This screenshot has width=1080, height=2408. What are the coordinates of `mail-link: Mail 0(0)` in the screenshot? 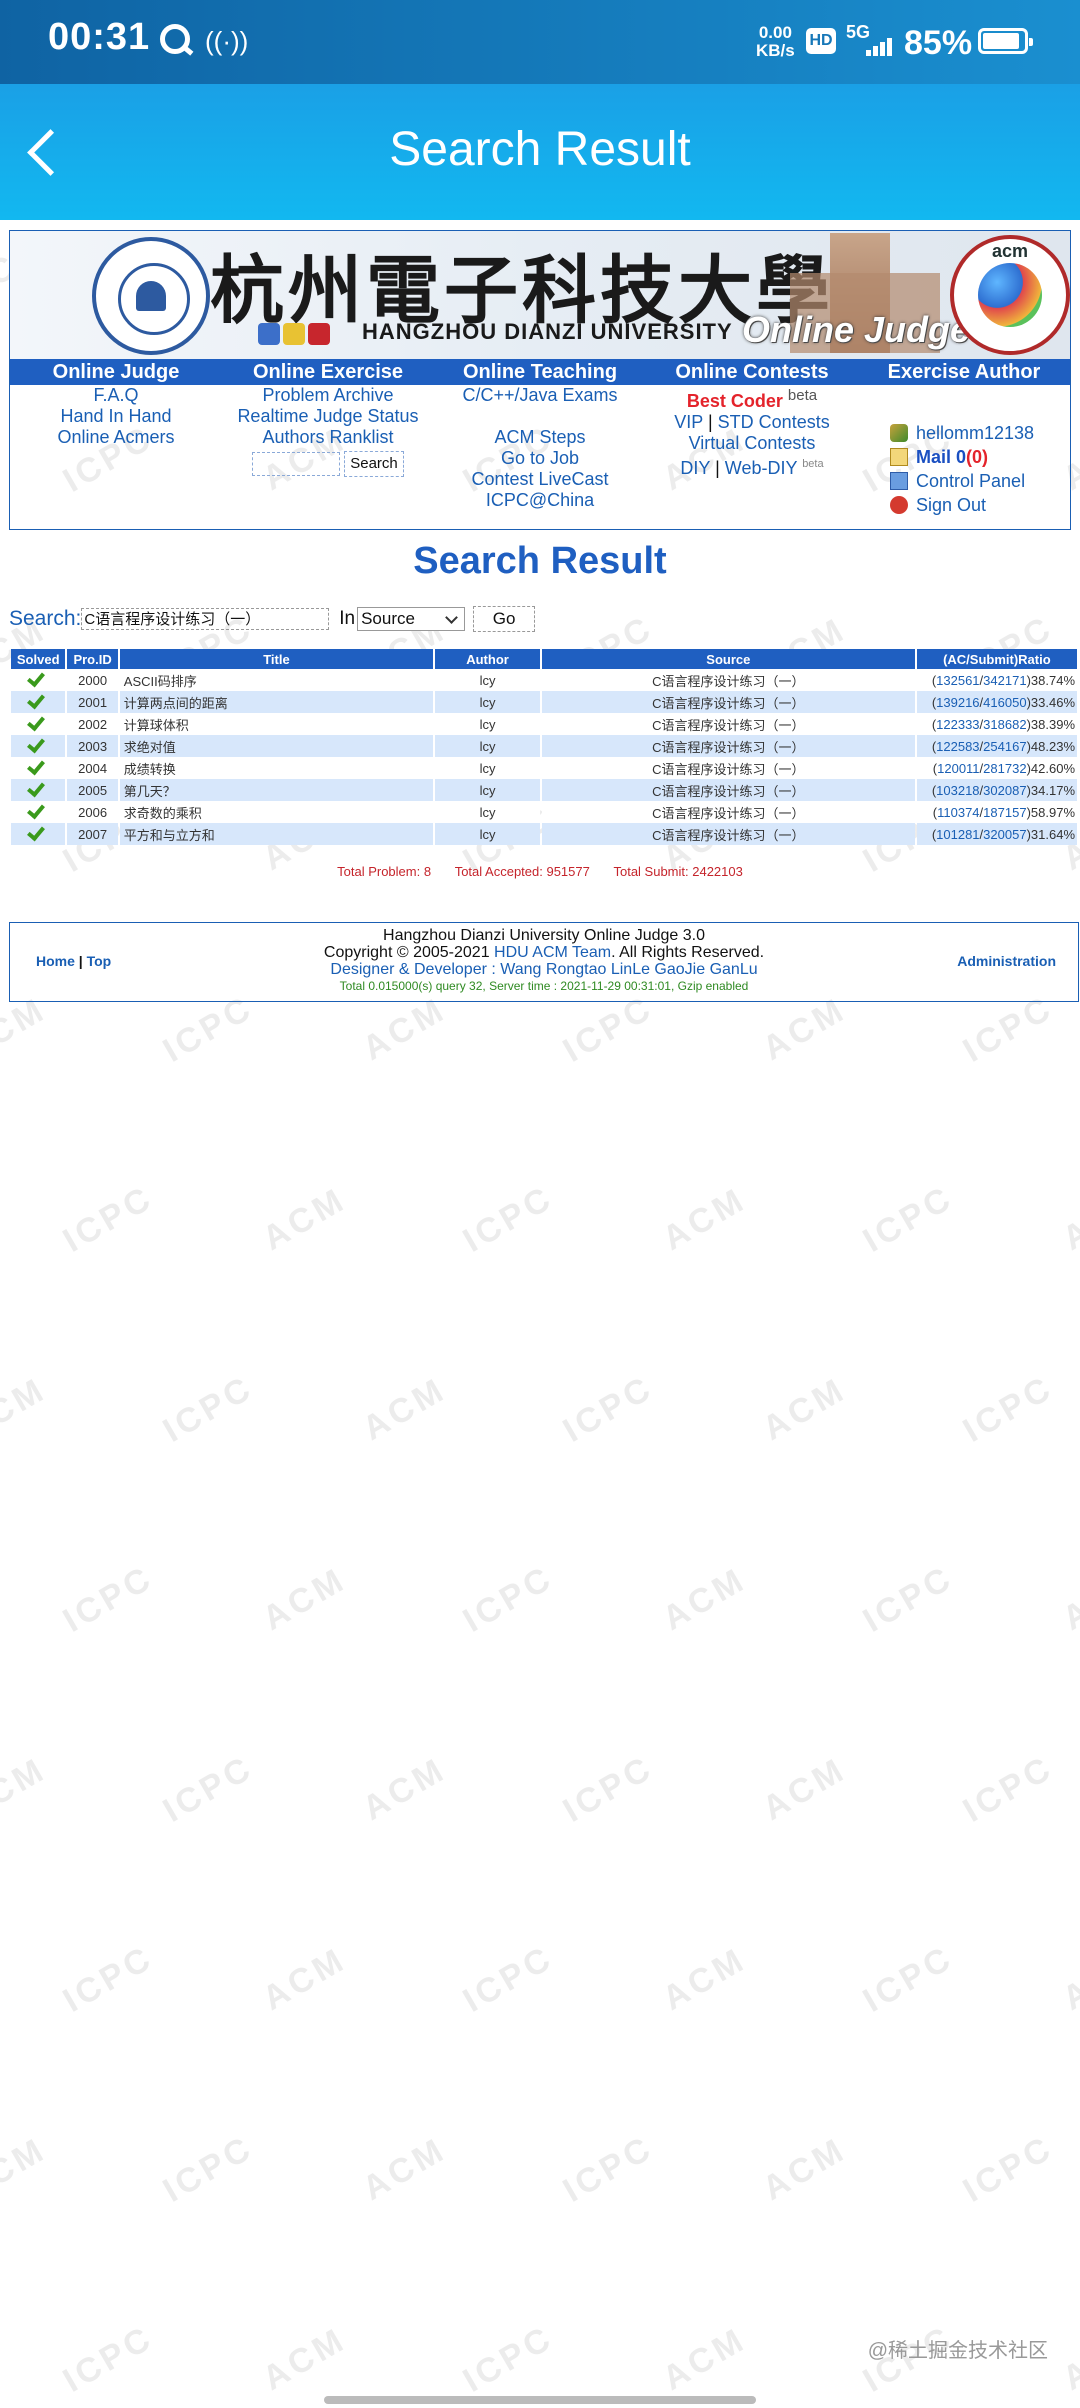 It's located at (962, 457).